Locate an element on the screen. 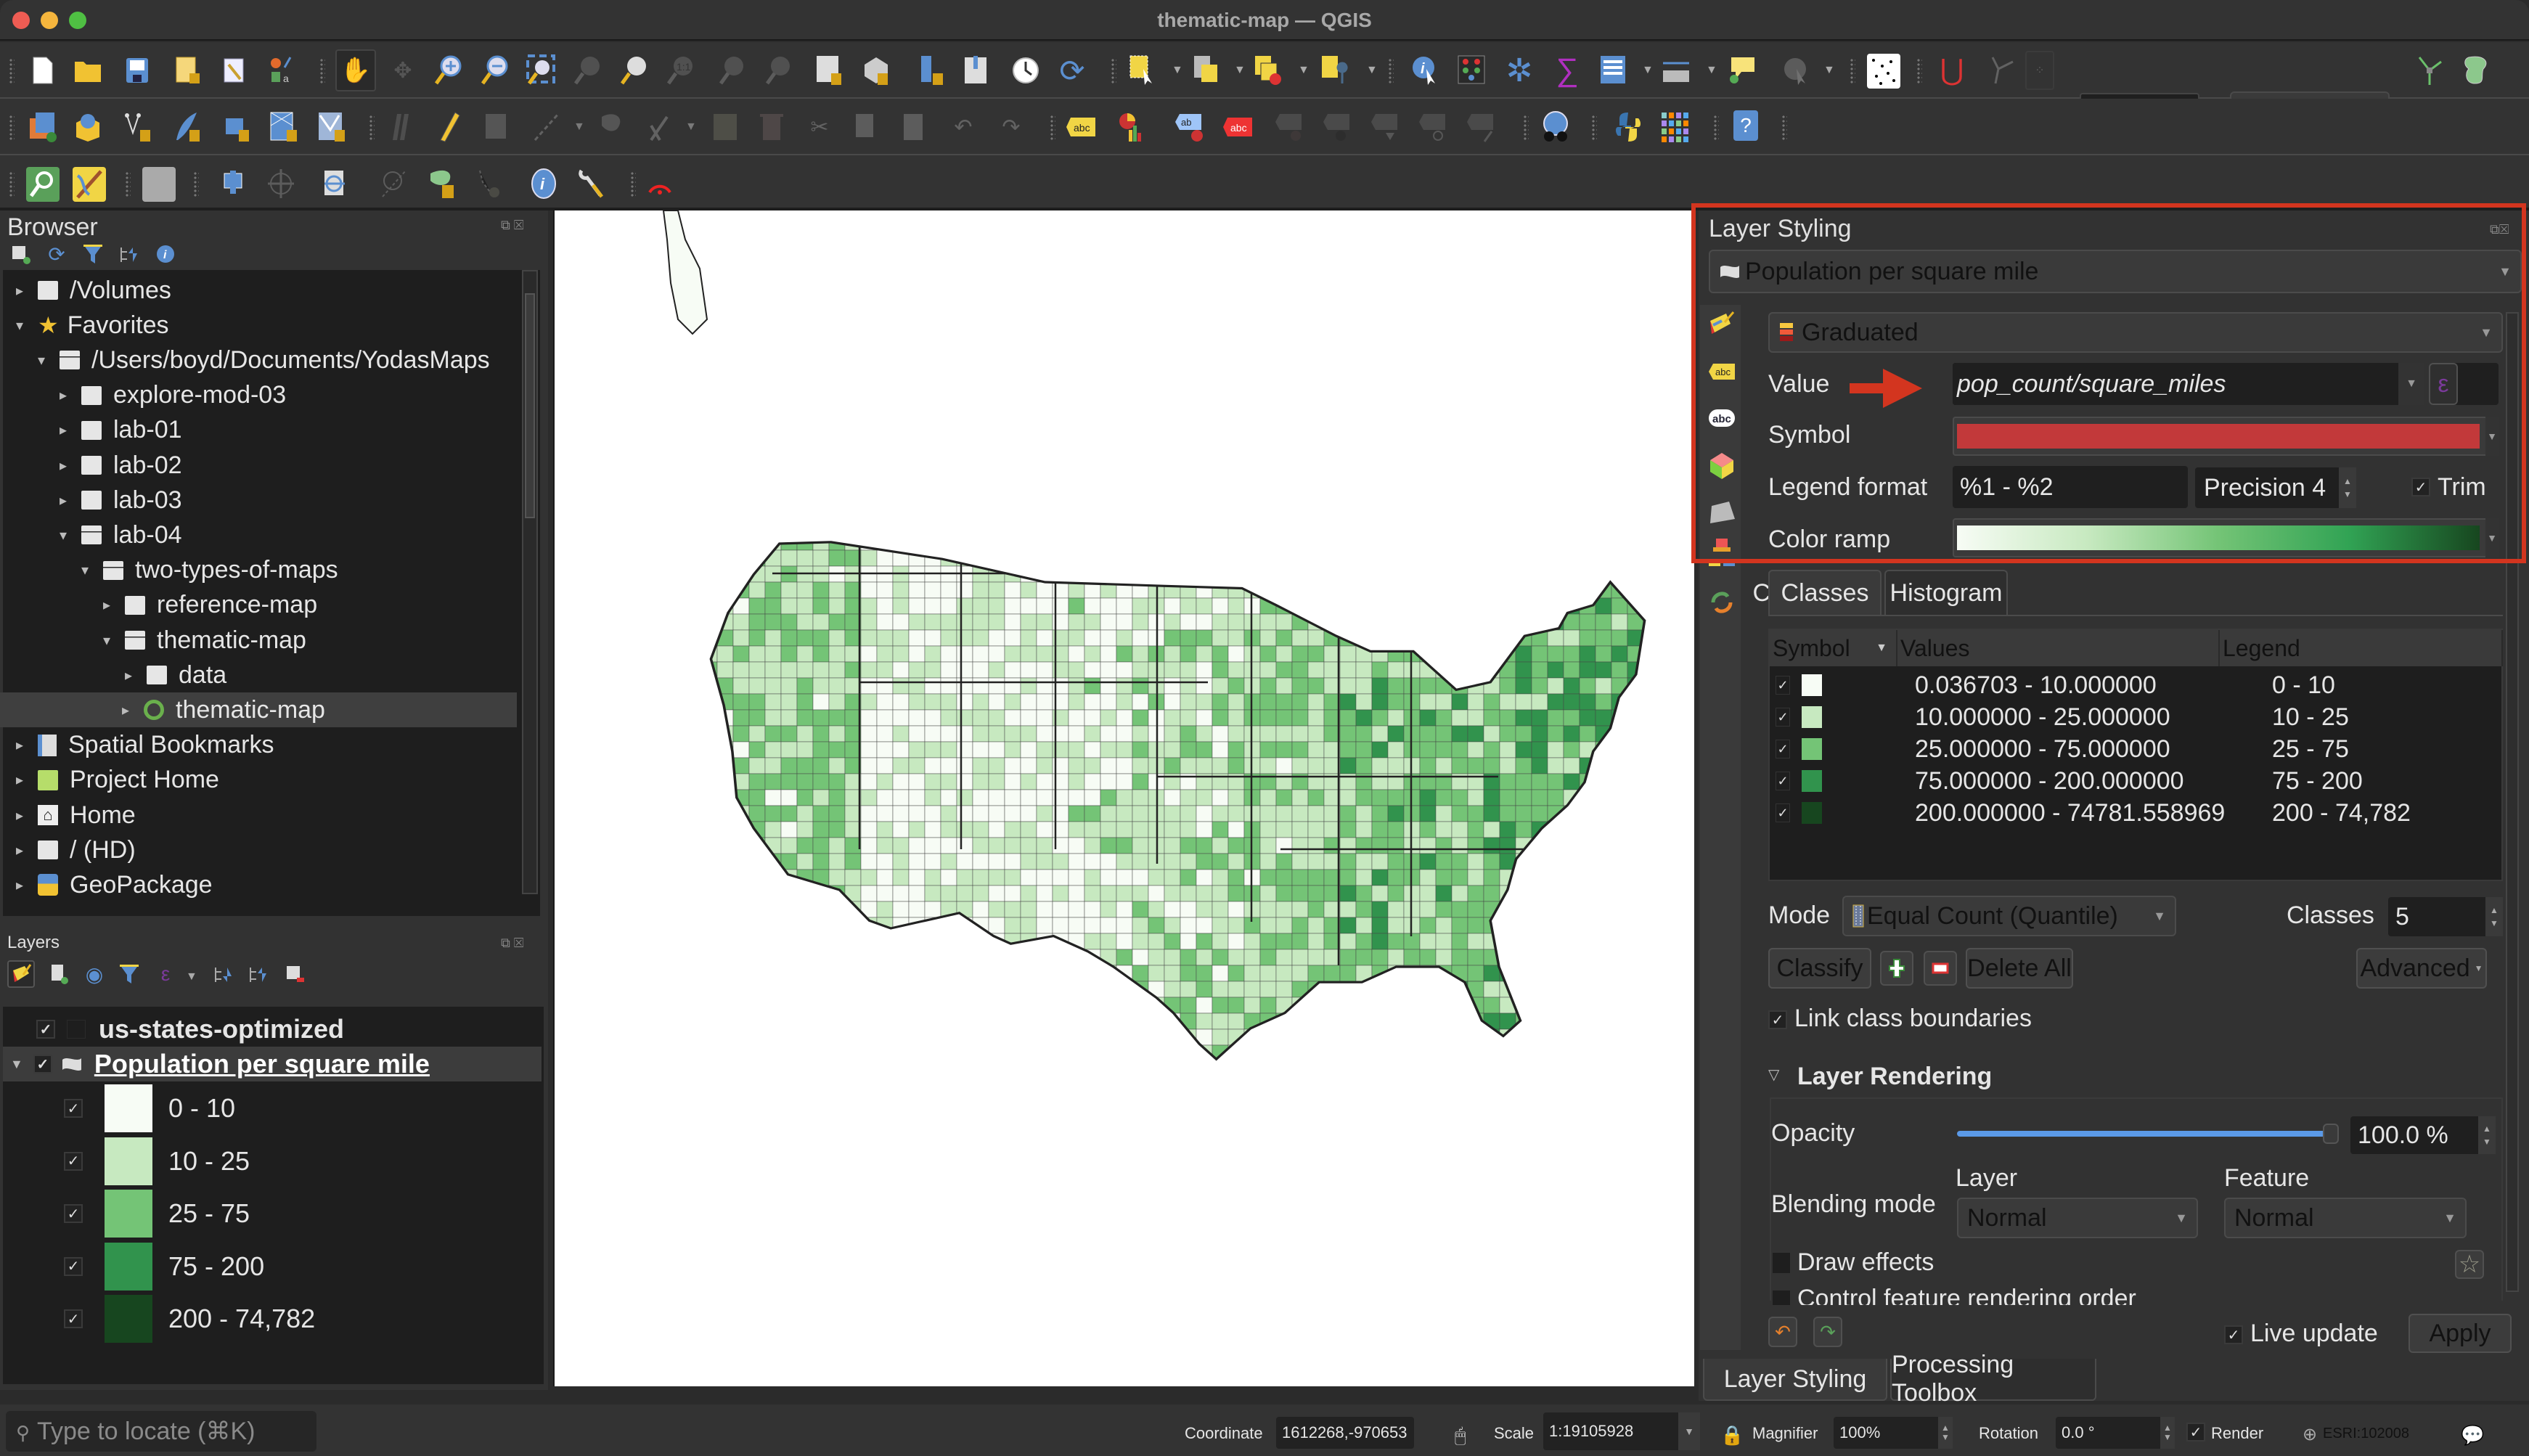  filter-by-expression-icon: ε is located at coordinates (165, 974).